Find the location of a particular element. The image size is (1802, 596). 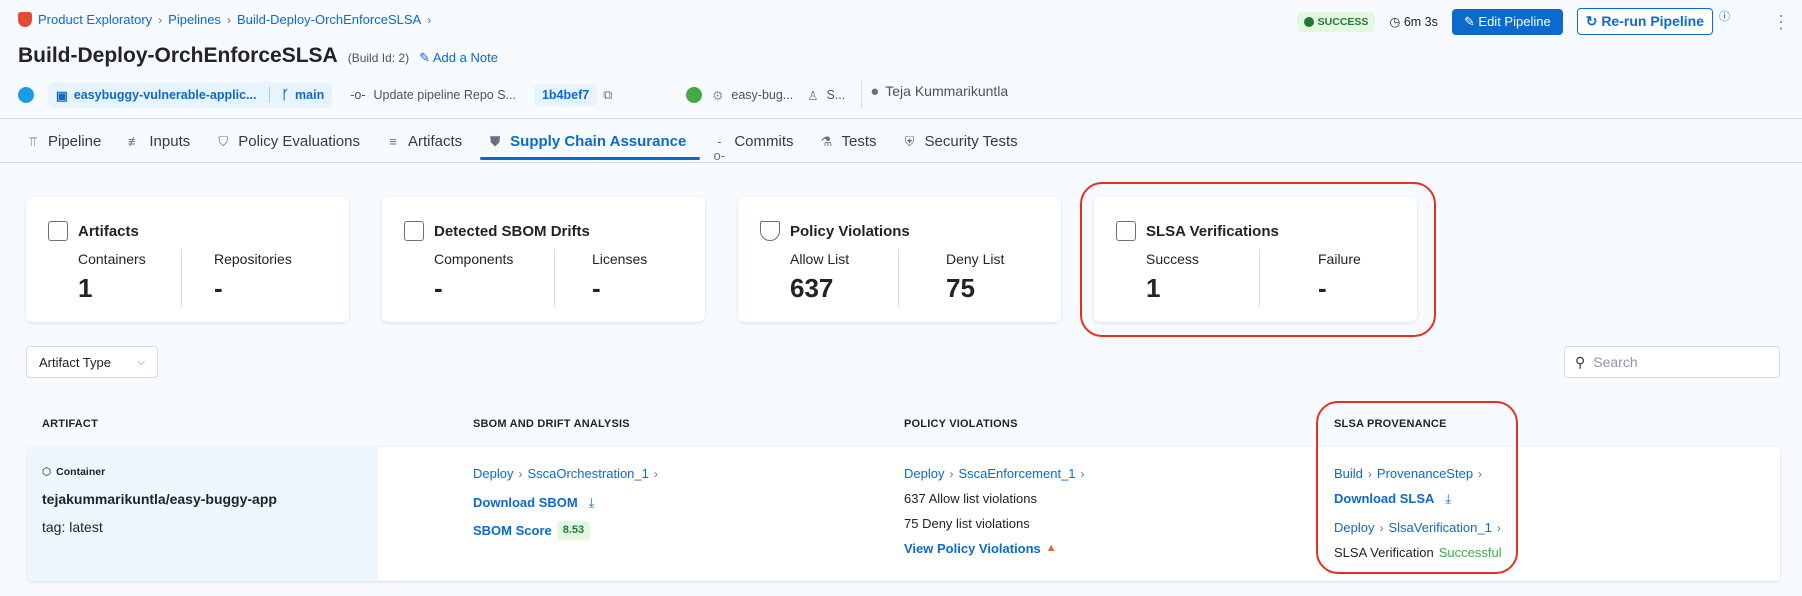

search-box: ⚲ is located at coordinates (1672, 362).